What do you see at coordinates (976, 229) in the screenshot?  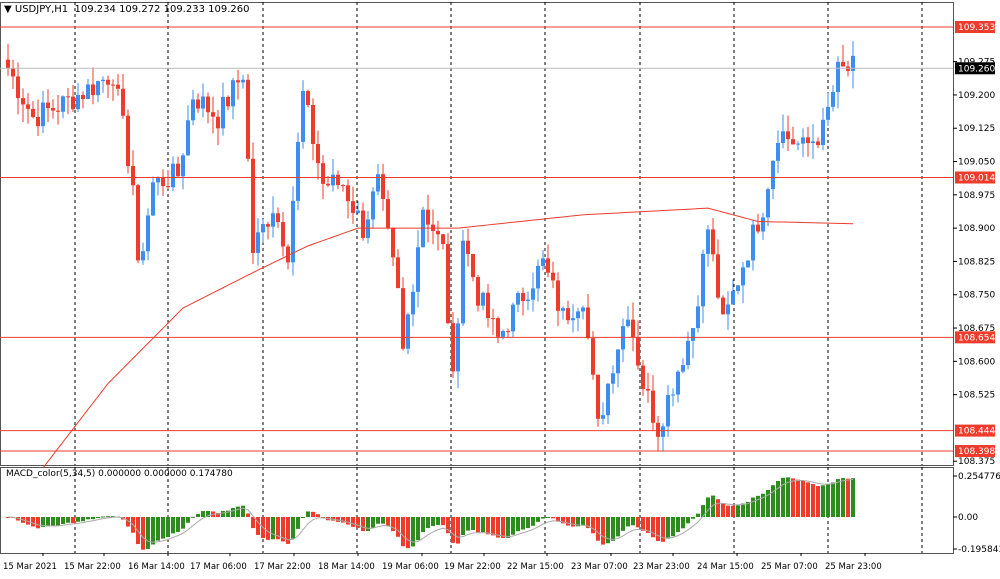 I see `price-tick-label: 108.900` at bounding box center [976, 229].